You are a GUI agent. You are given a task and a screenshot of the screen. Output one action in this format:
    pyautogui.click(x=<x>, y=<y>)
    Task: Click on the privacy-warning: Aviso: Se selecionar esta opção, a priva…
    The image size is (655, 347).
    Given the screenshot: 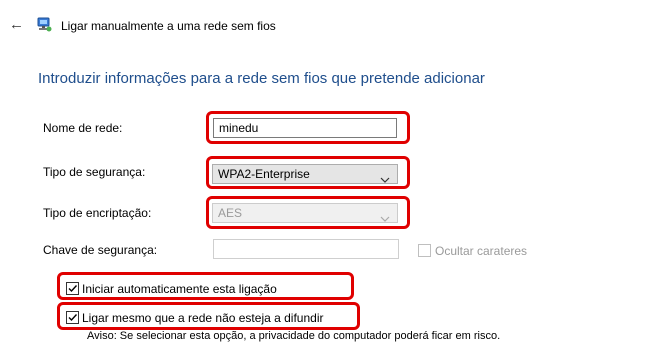 What is the action you would take?
    pyautogui.click(x=294, y=336)
    